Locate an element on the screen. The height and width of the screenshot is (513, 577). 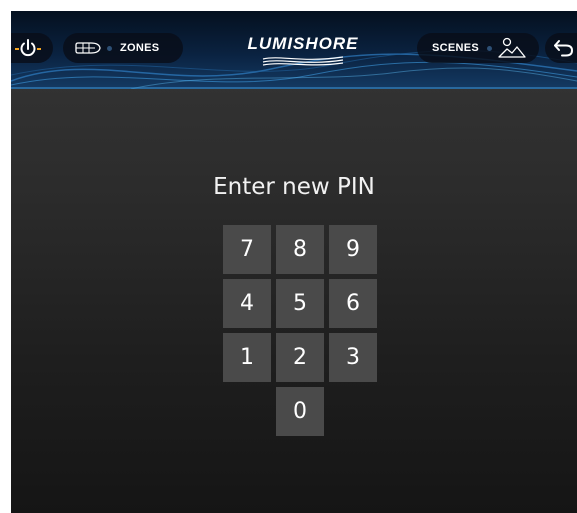
scenes-label: SCENES is located at coordinates (456, 48).